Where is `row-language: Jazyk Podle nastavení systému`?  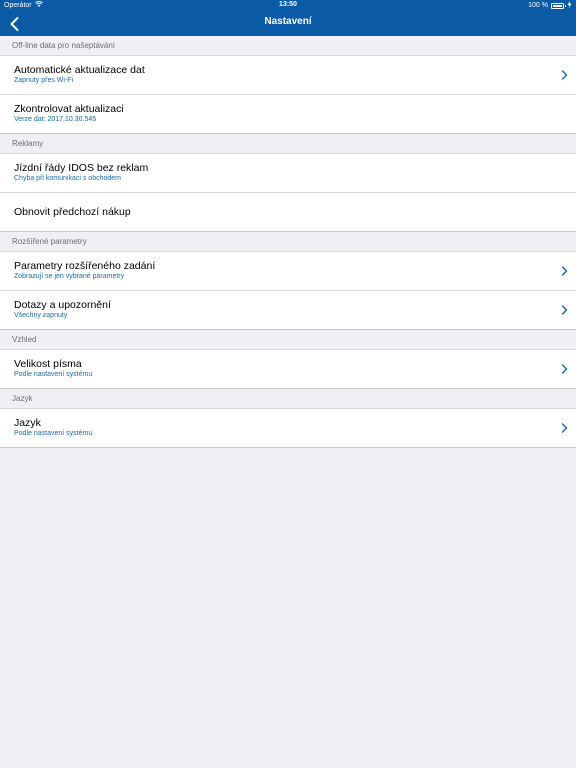
row-language: Jazyk Podle nastavení systému is located at coordinates (288, 428).